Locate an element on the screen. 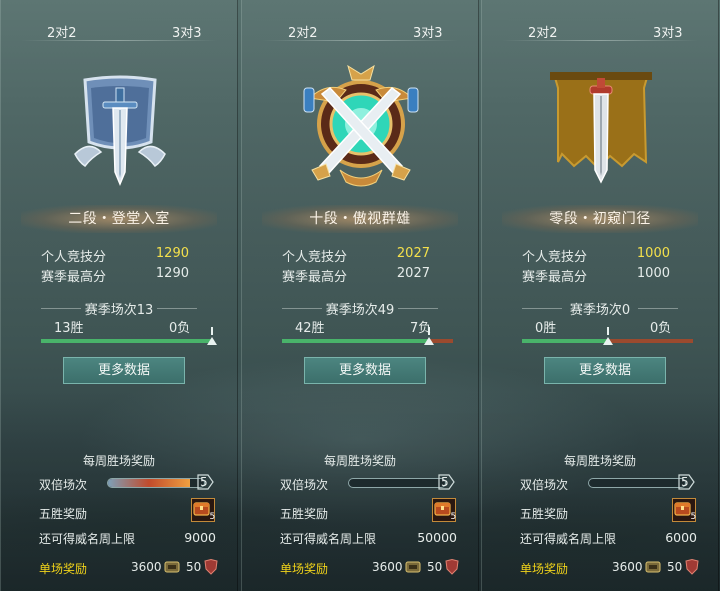 This screenshot has width=720, height=591. personal-score-row: 个人竞技分 1290 is located at coordinates (121, 255).